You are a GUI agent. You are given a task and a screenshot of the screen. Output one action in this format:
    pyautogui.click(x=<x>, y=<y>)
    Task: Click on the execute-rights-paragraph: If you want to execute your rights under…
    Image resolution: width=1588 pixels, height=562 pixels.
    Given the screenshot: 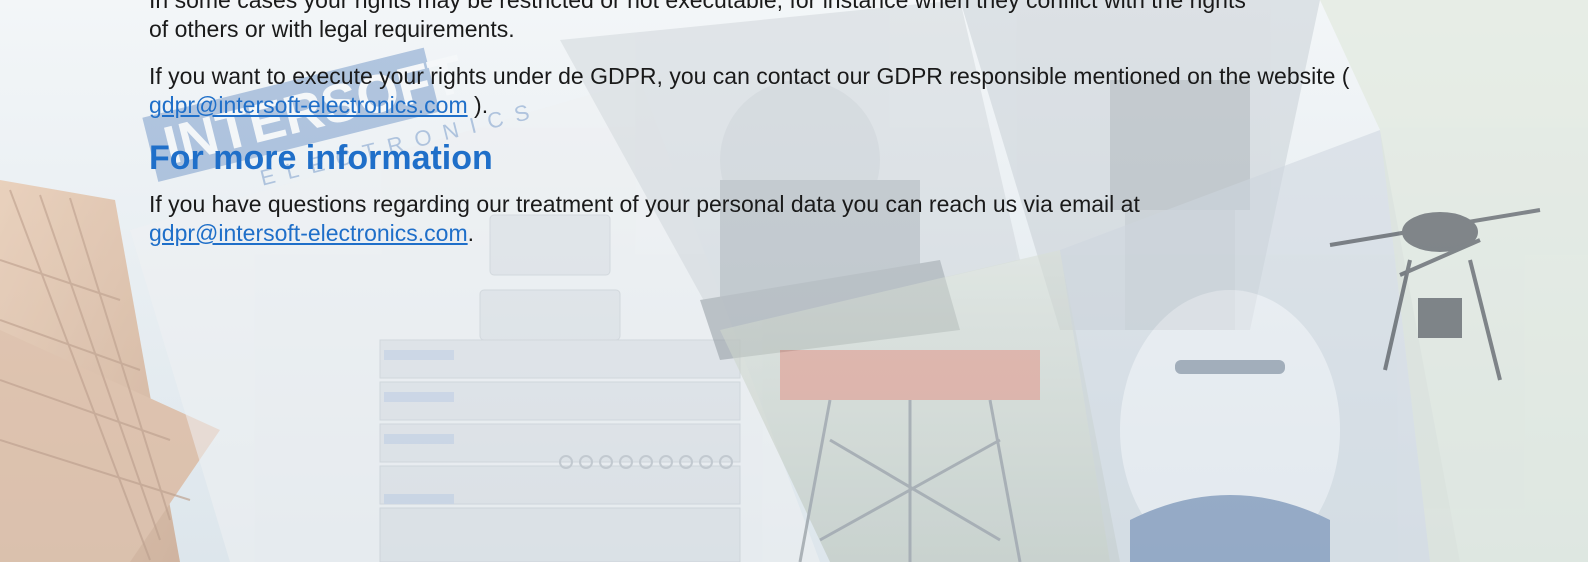 What is the action you would take?
    pyautogui.click(x=774, y=91)
    